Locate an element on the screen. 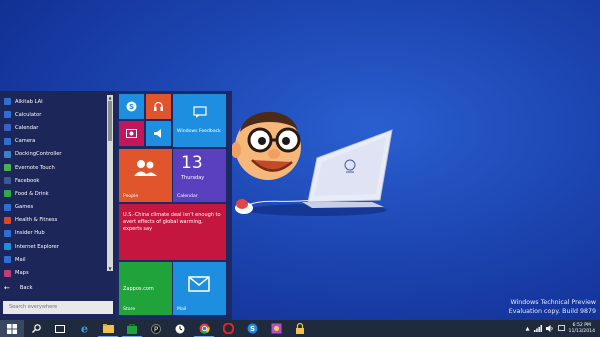  p-app-icon: P is located at coordinates (156, 328).